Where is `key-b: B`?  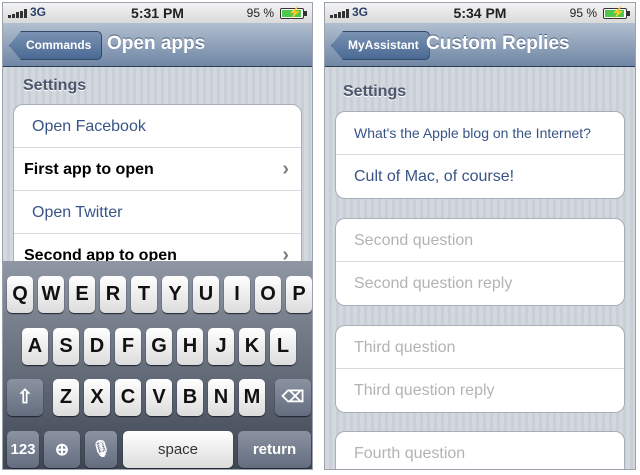 key-b: B is located at coordinates (190, 397).